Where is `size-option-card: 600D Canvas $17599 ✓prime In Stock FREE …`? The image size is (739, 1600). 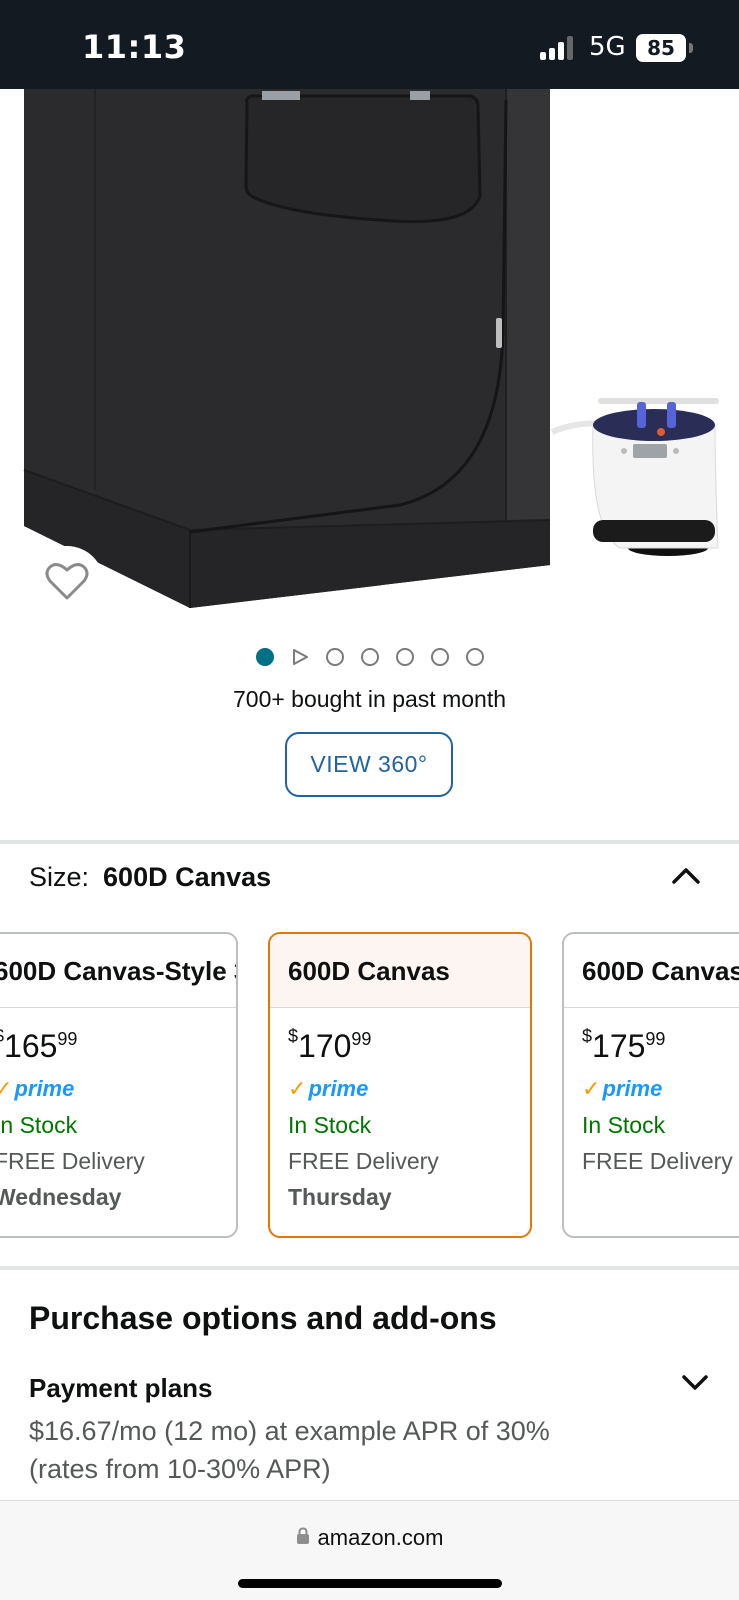 size-option-card: 600D Canvas $17599 ✓prime In Stock FREE … is located at coordinates (650, 1085).